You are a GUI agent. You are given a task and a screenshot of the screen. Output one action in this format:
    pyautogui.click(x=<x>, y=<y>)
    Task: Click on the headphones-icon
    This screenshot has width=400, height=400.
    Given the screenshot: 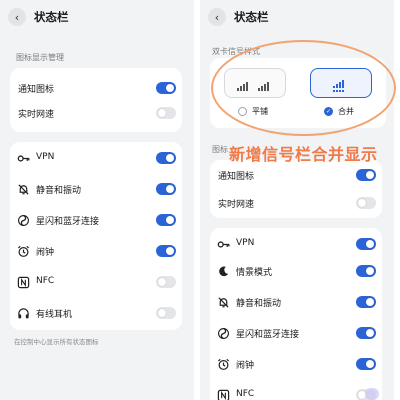 What is the action you would take?
    pyautogui.click(x=23, y=313)
    